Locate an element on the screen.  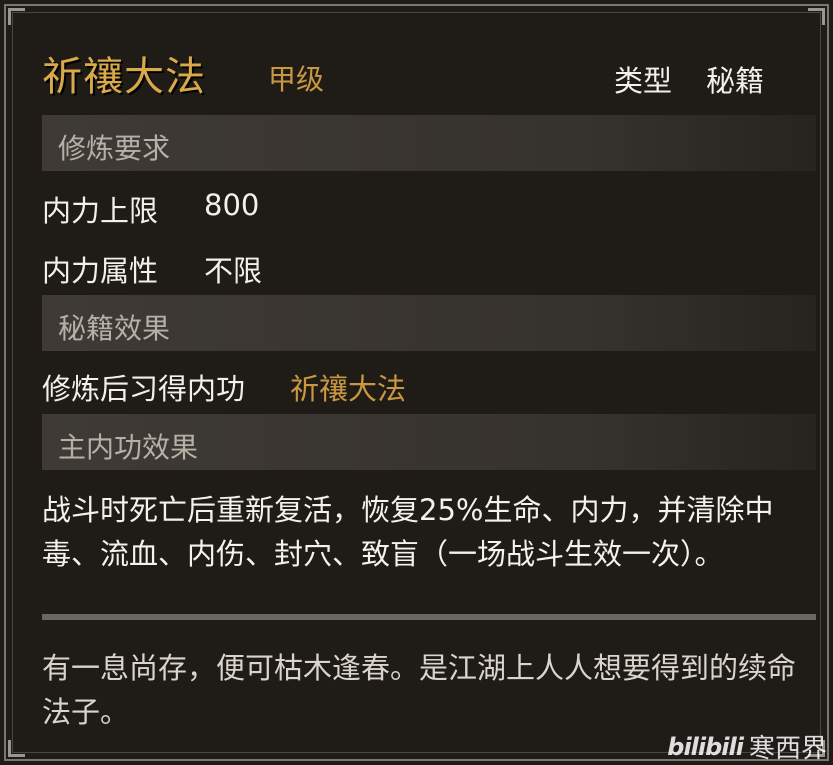
watermark: bilibili 寒西界 is located at coordinates (747, 746).